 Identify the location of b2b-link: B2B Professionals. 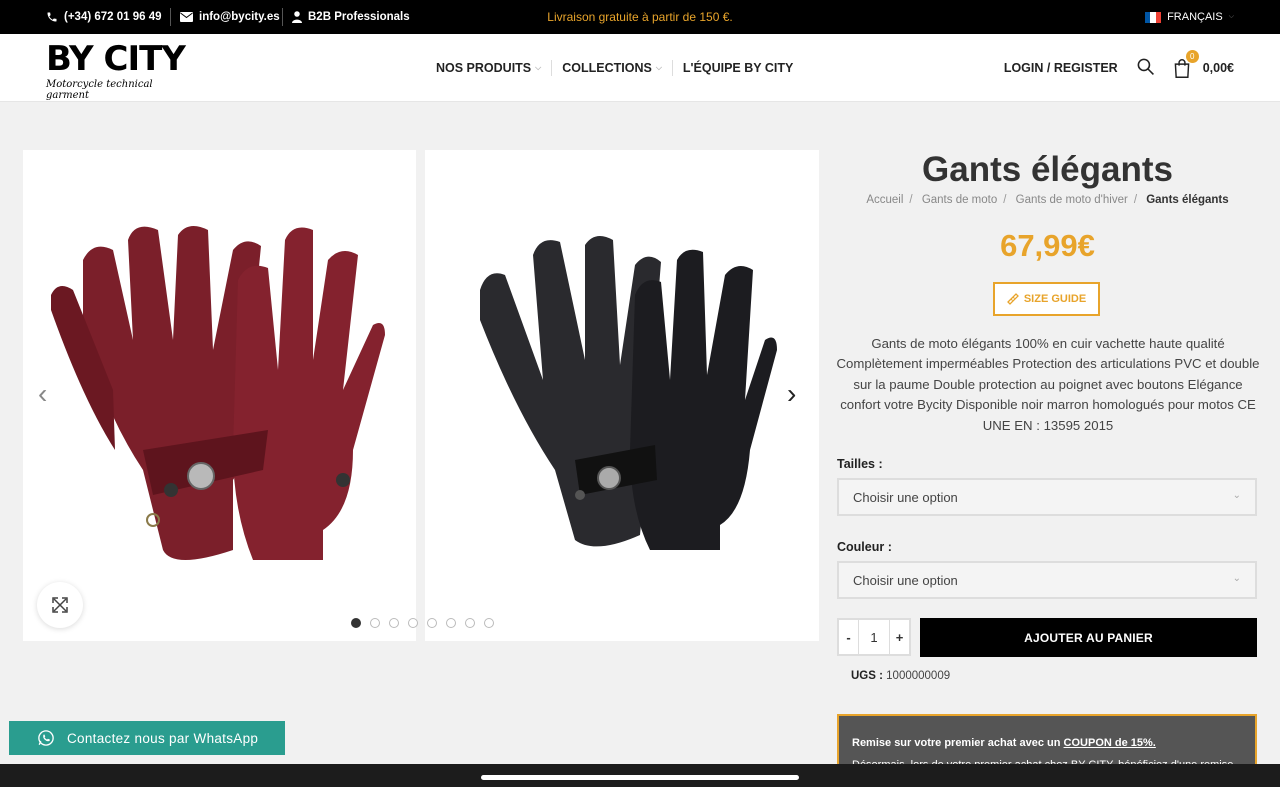
(351, 17).